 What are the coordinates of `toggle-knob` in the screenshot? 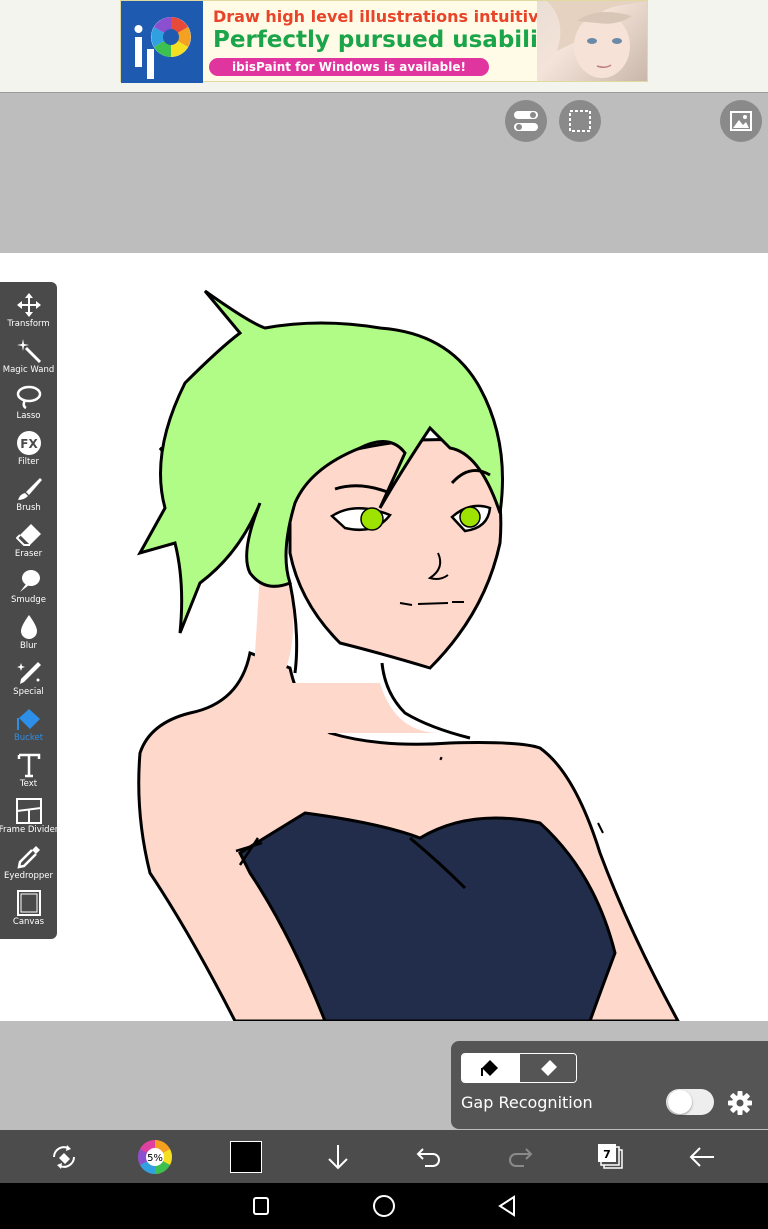 It's located at (680, 1102).